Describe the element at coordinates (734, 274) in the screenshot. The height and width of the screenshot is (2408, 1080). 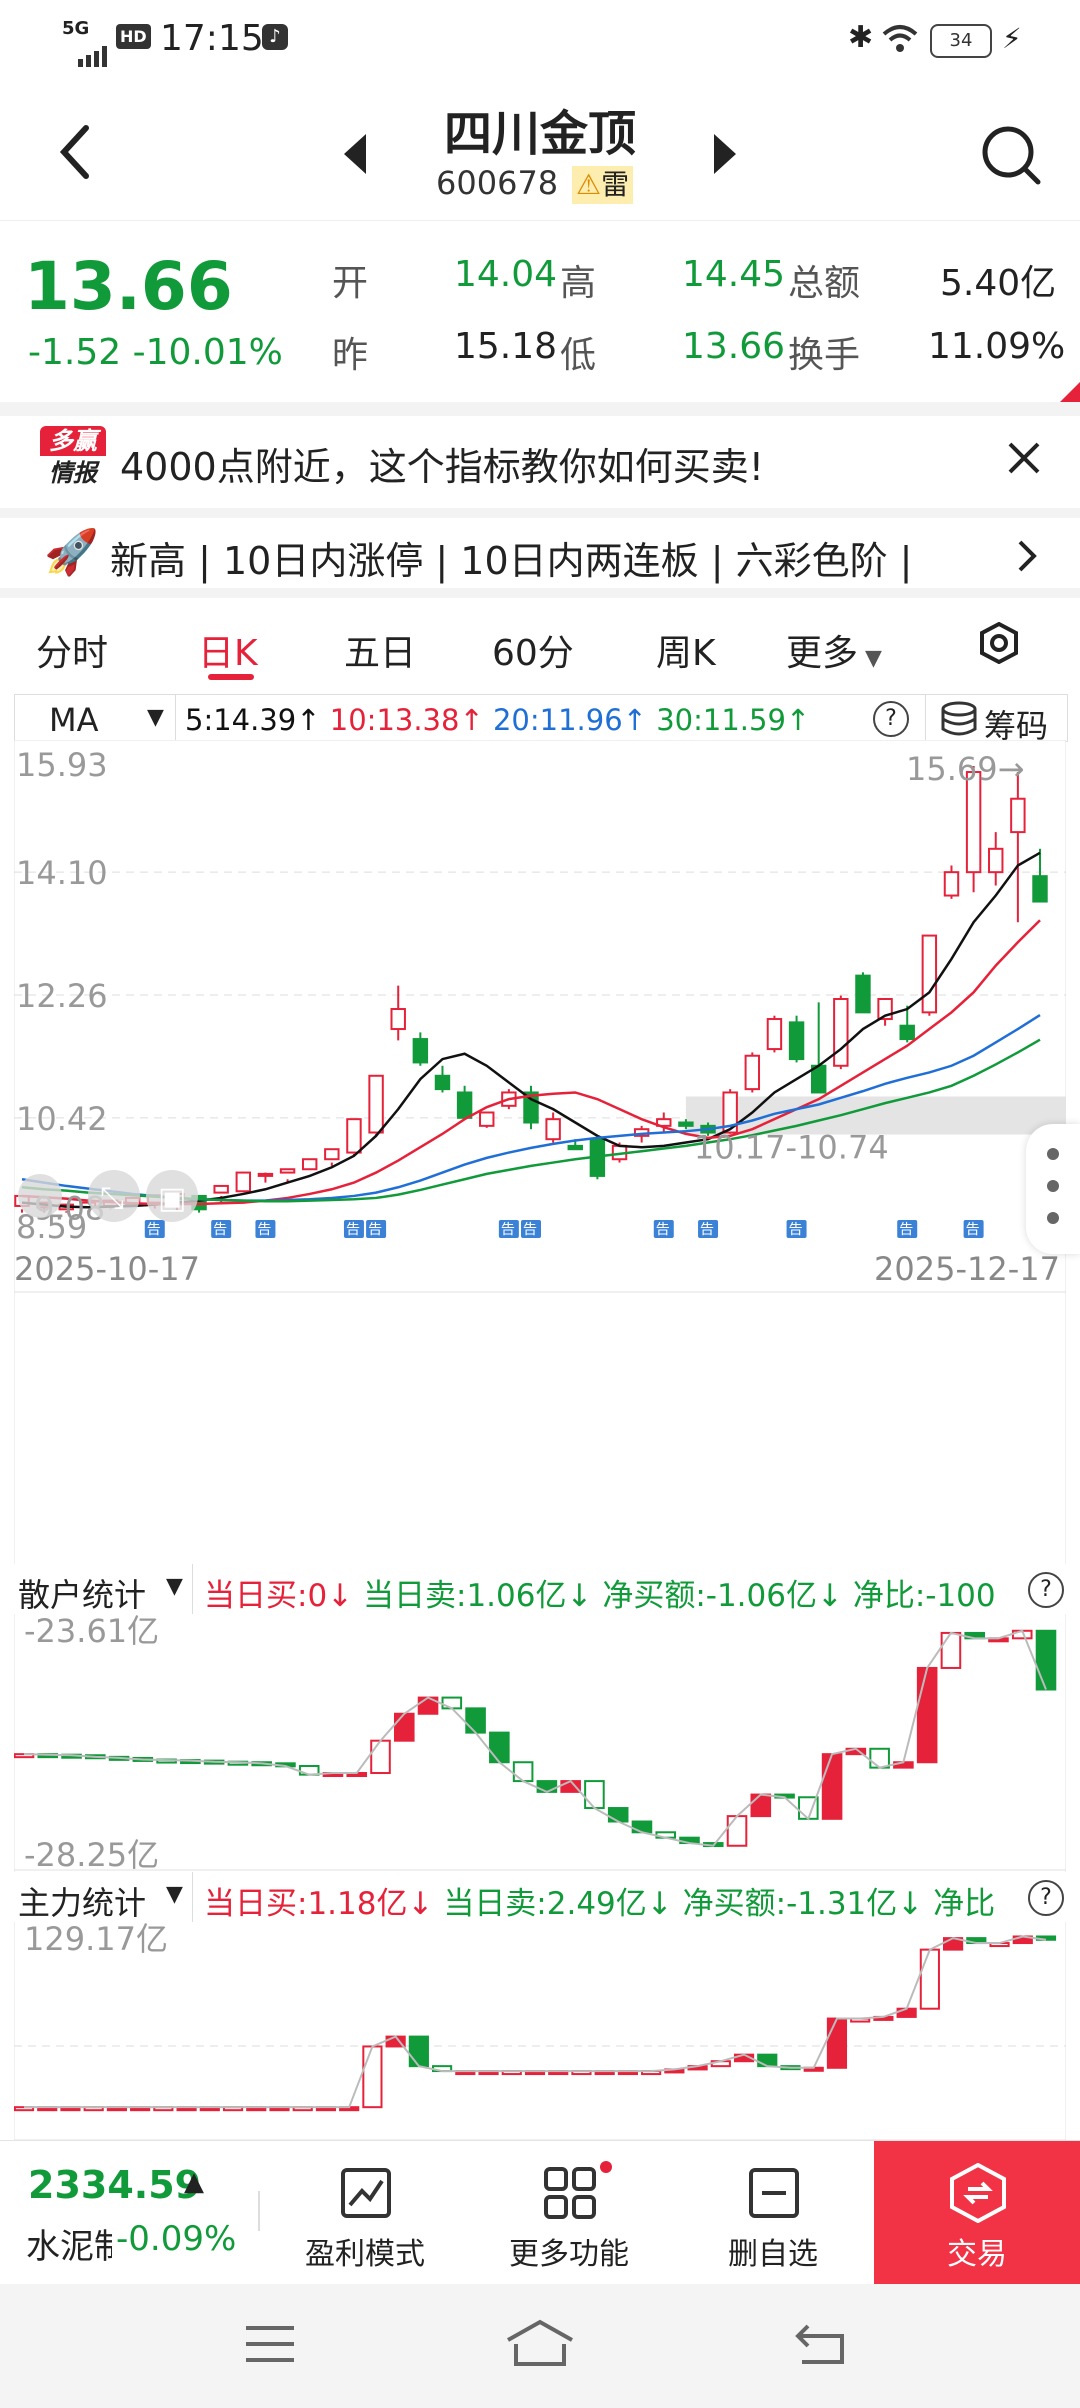
I see `high-value: 14.45` at that location.